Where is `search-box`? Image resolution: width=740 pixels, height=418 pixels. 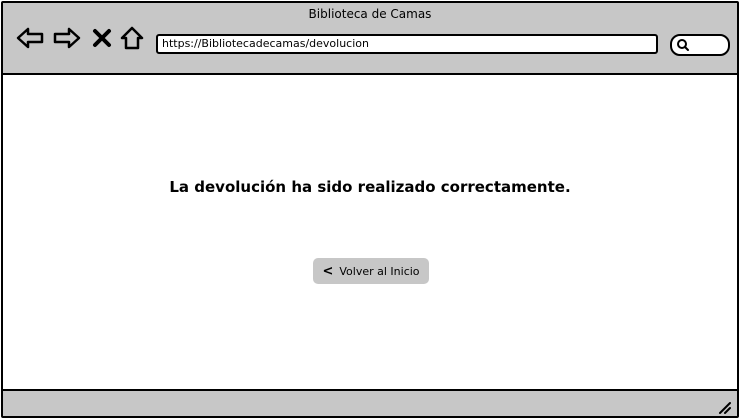 search-box is located at coordinates (700, 45).